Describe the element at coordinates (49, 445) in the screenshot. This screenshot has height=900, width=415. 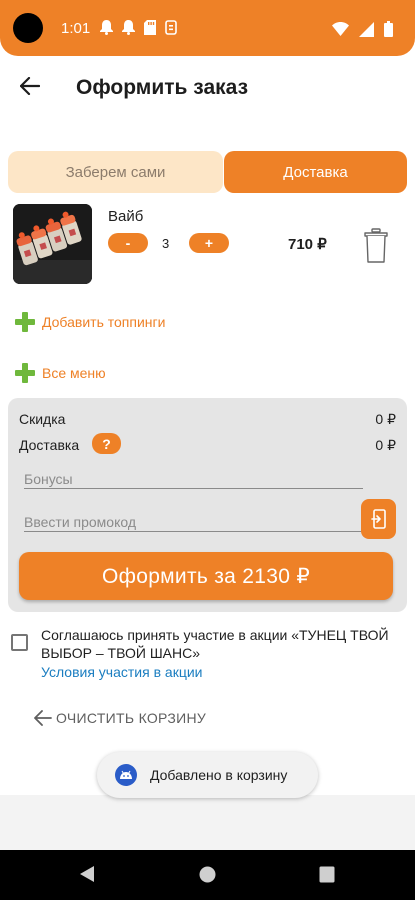
I see `delivery-cost-label: Доставка` at that location.